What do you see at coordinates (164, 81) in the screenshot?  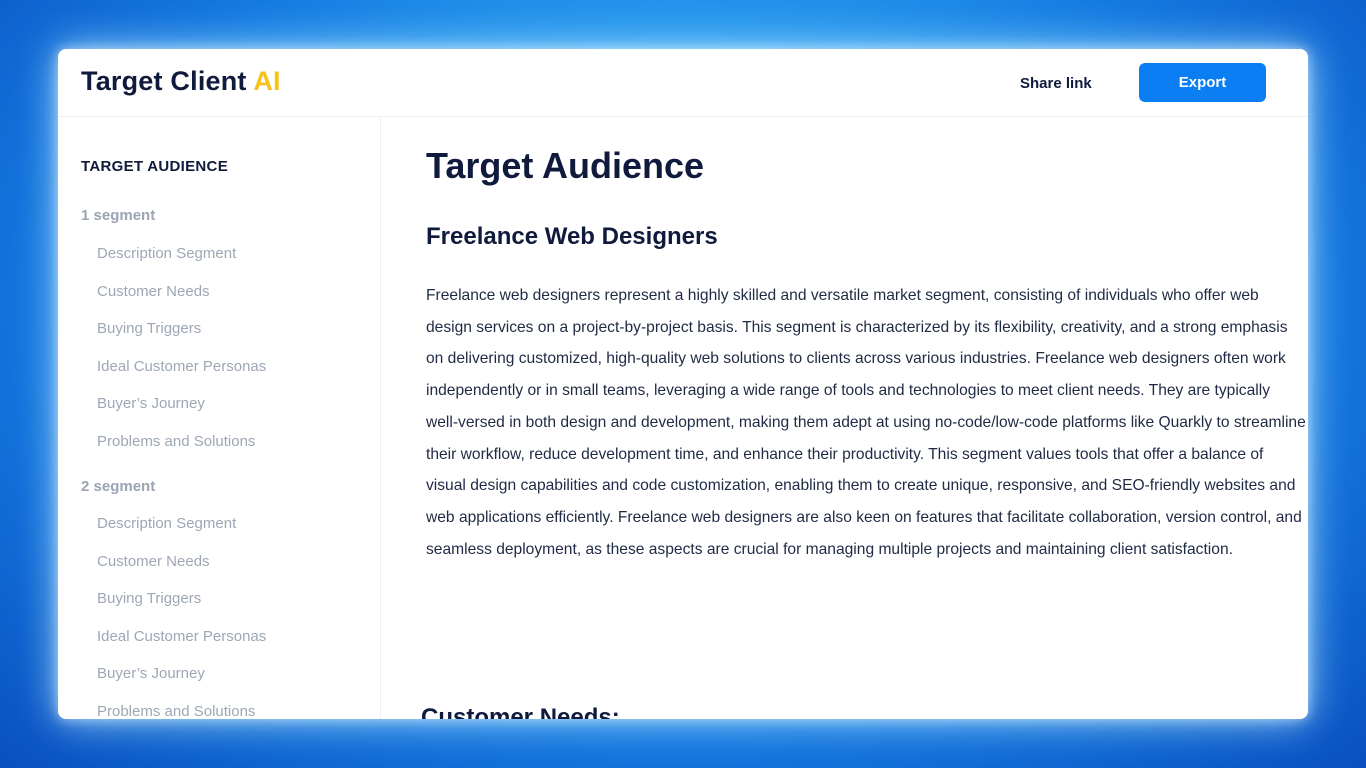 I see `brand-name: Target Client` at bounding box center [164, 81].